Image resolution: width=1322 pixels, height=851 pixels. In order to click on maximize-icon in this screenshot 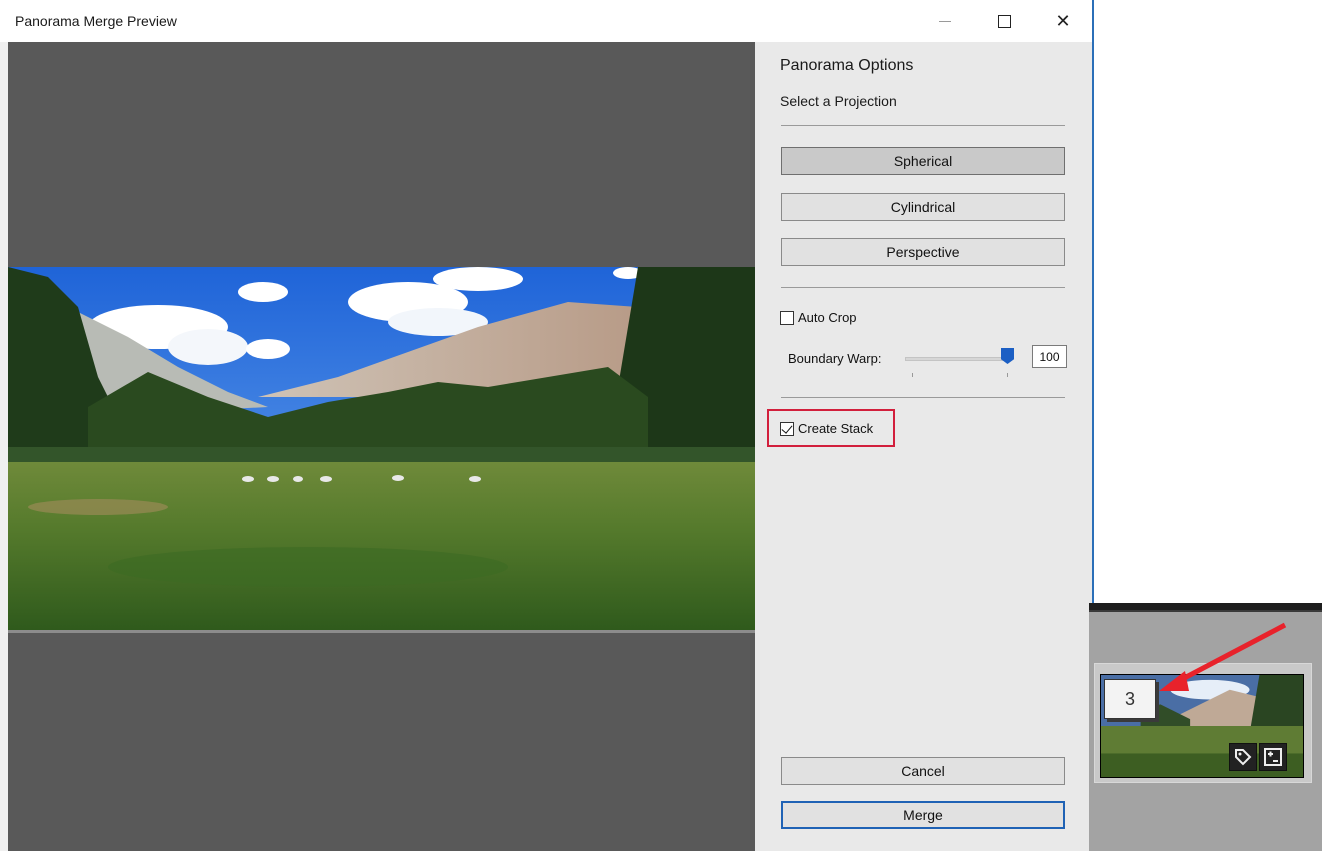, I will do `click(1004, 21)`.